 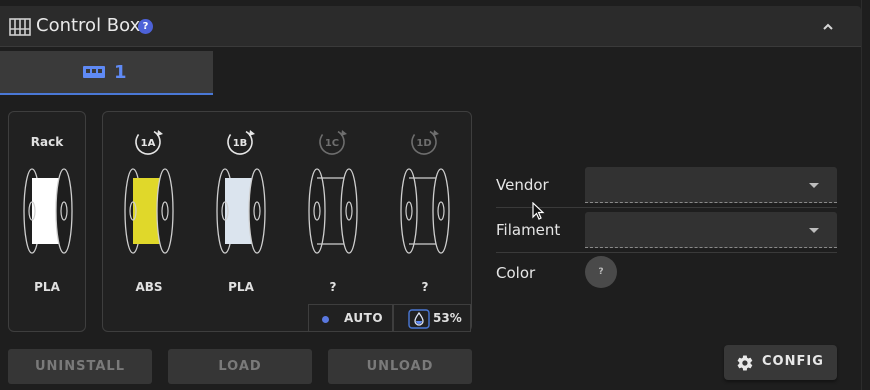 What do you see at coordinates (601, 272) in the screenshot?
I see `color-swatch: ?` at bounding box center [601, 272].